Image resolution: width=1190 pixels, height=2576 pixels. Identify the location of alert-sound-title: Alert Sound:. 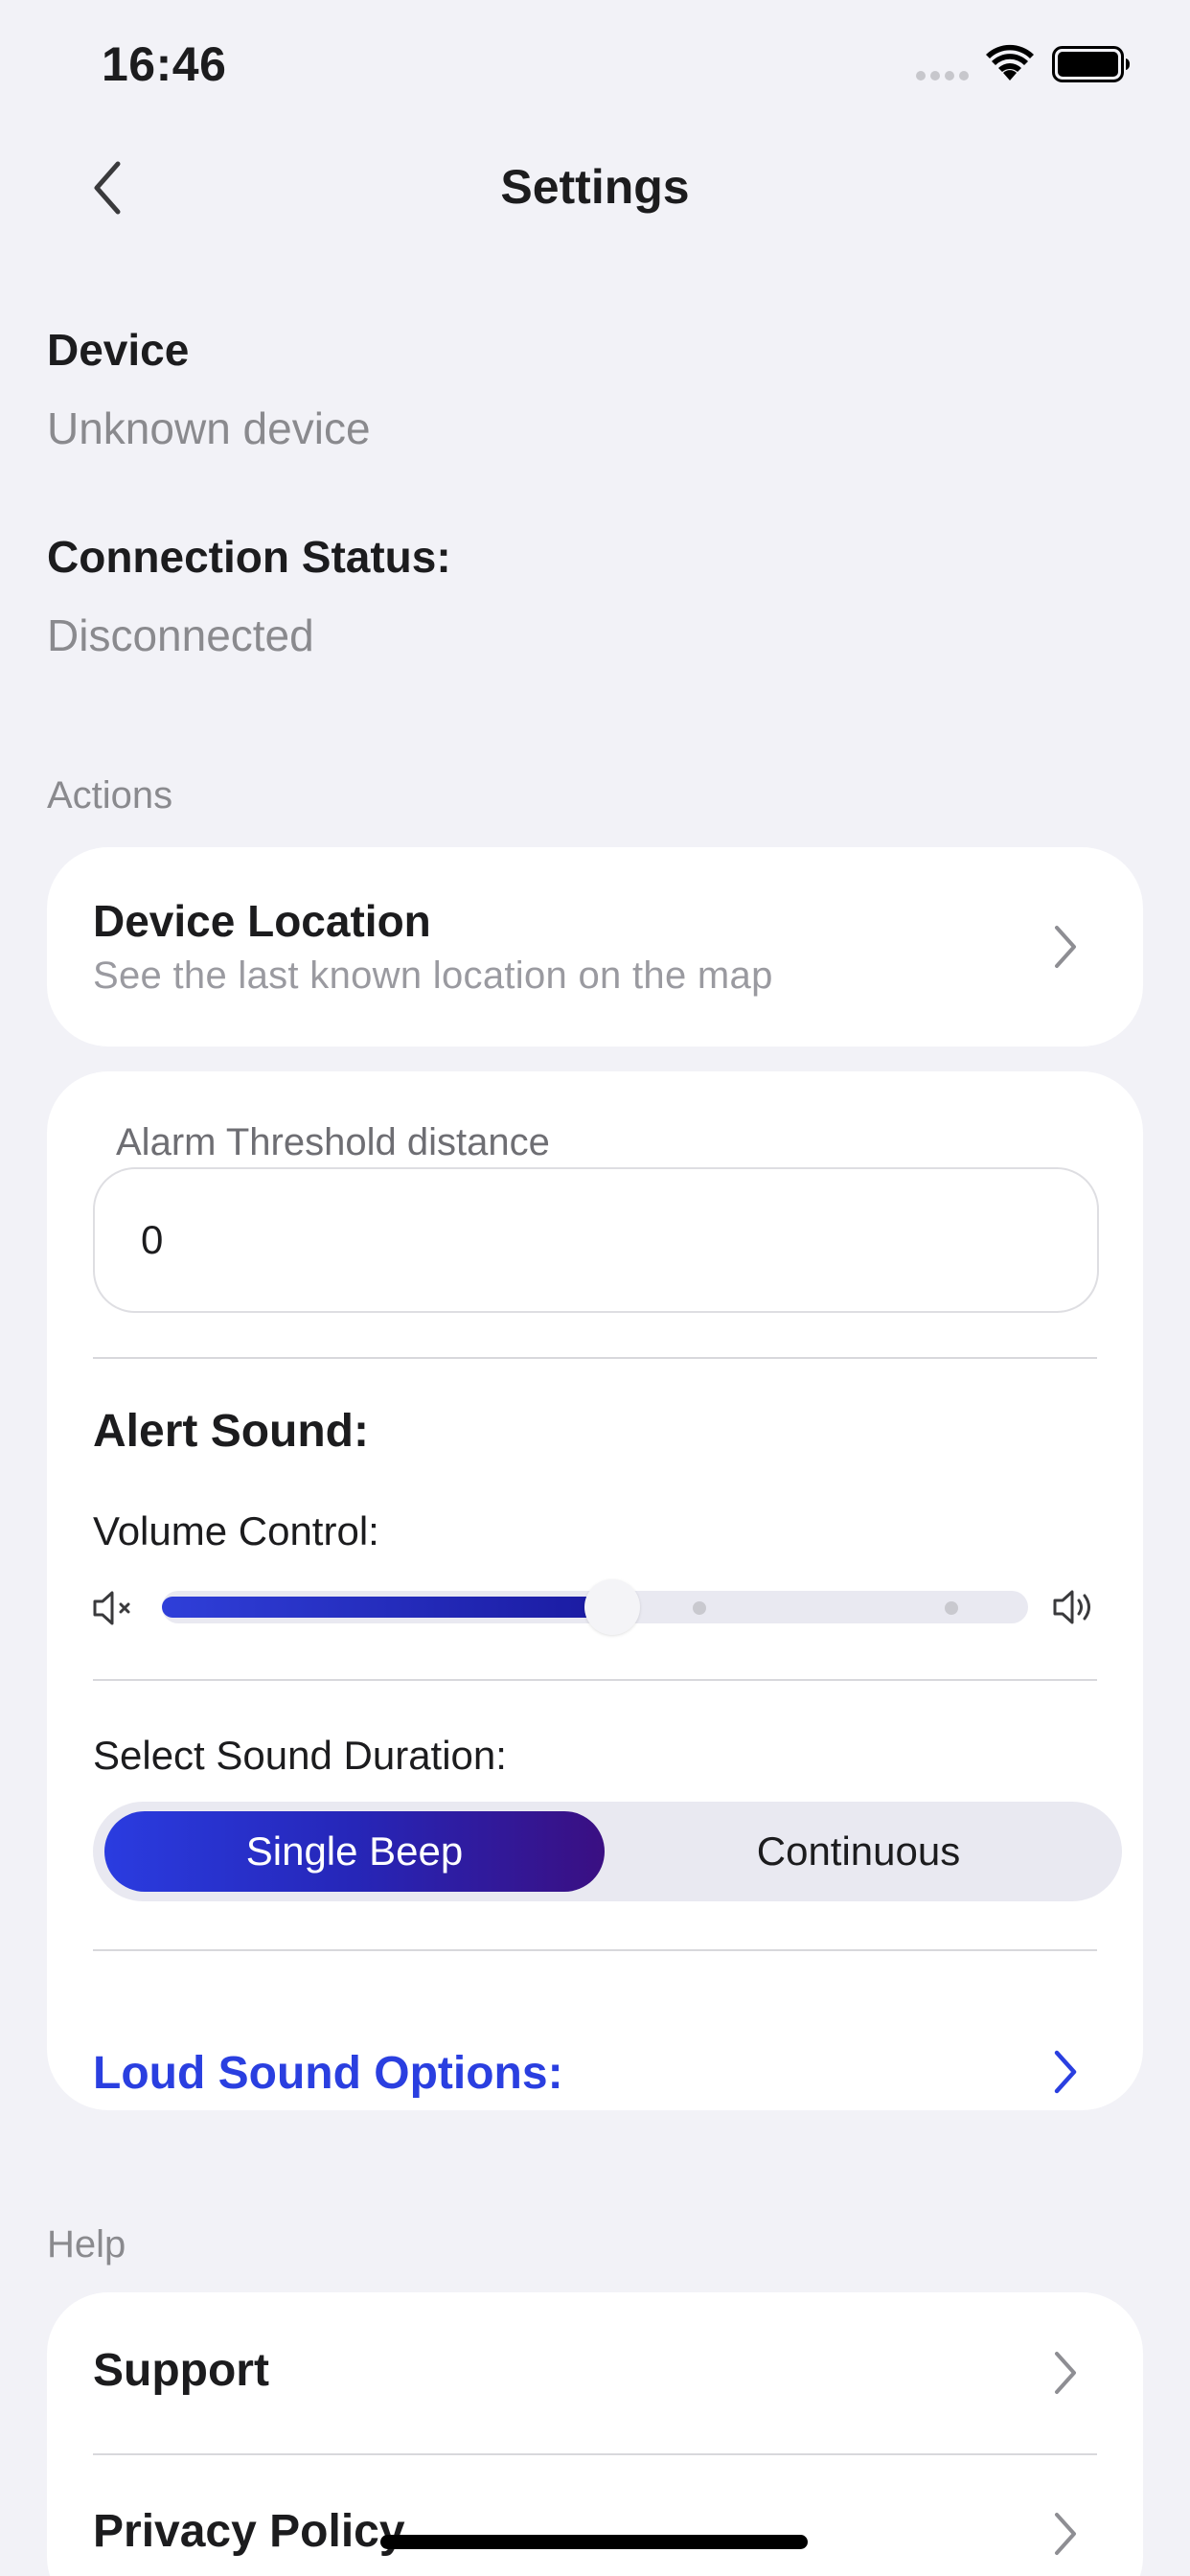
(231, 1431).